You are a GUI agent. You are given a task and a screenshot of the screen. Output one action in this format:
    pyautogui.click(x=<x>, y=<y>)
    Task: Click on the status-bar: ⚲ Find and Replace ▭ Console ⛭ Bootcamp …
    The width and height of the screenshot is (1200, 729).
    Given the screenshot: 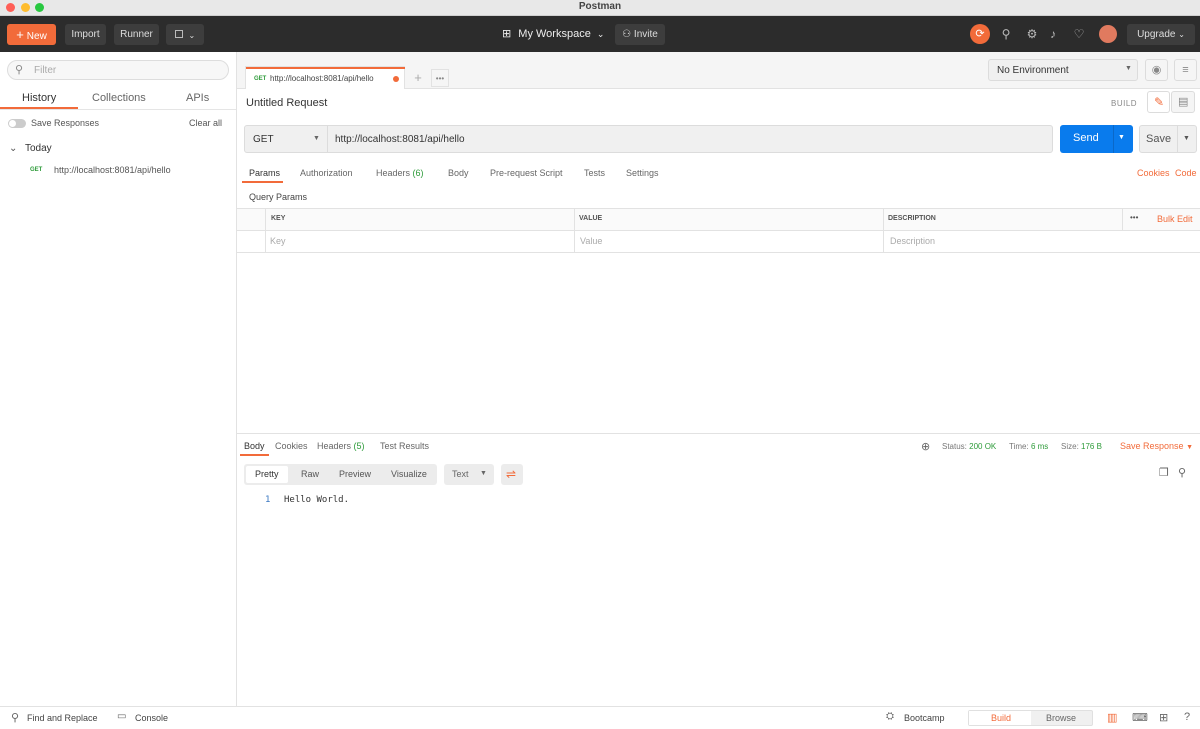 What is the action you would take?
    pyautogui.click(x=600, y=717)
    